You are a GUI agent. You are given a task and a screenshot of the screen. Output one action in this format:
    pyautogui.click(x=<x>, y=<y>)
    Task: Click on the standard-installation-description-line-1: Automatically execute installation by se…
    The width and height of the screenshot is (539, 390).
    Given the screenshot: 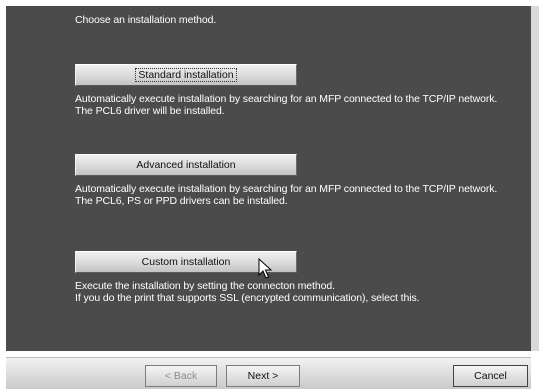 What is the action you would take?
    pyautogui.click(x=286, y=99)
    